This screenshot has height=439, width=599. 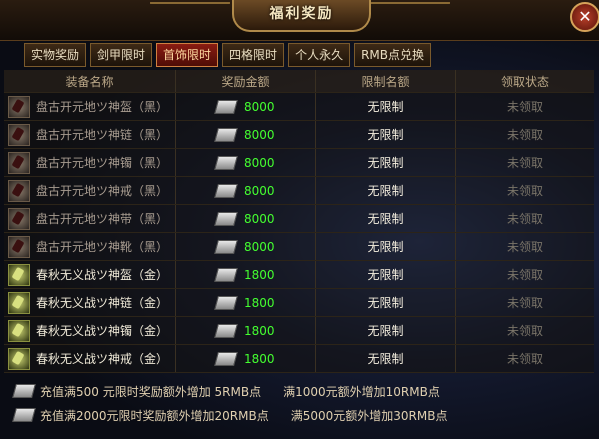 I want to click on frame-ornament, so click(x=190, y=18).